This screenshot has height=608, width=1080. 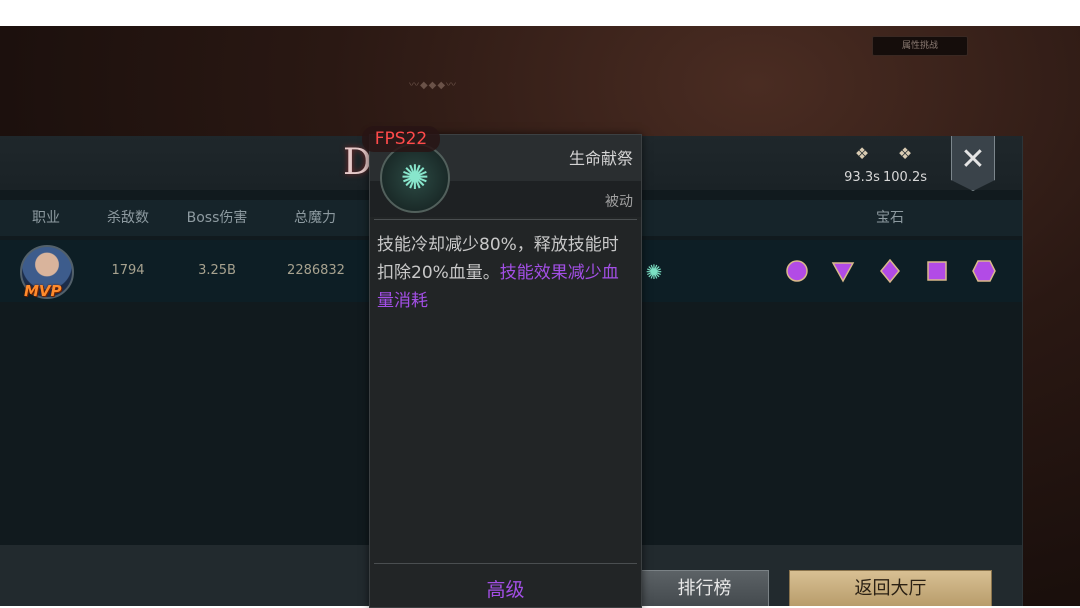 I want to click on col-class: 职业, so click(x=46, y=218).